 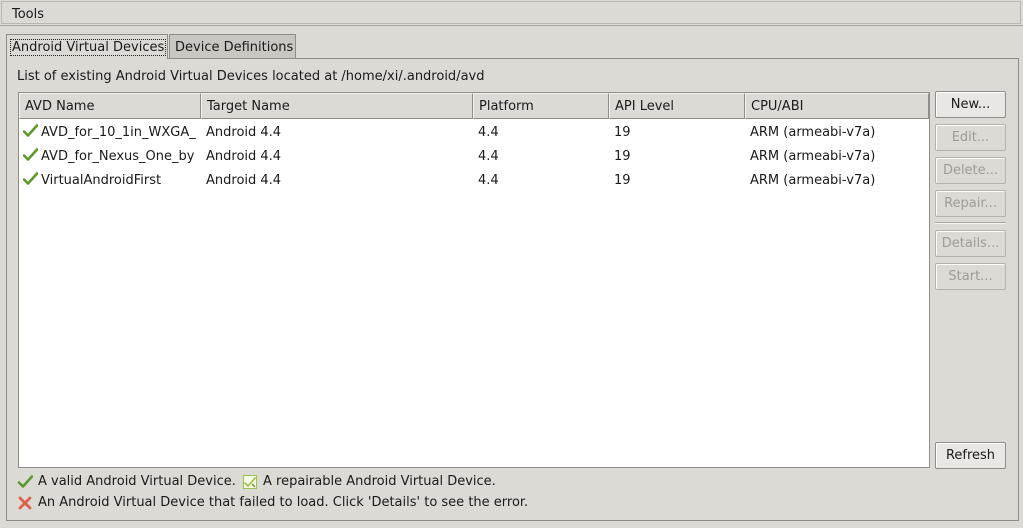 What do you see at coordinates (970, 223) in the screenshot?
I see `button-separator` at bounding box center [970, 223].